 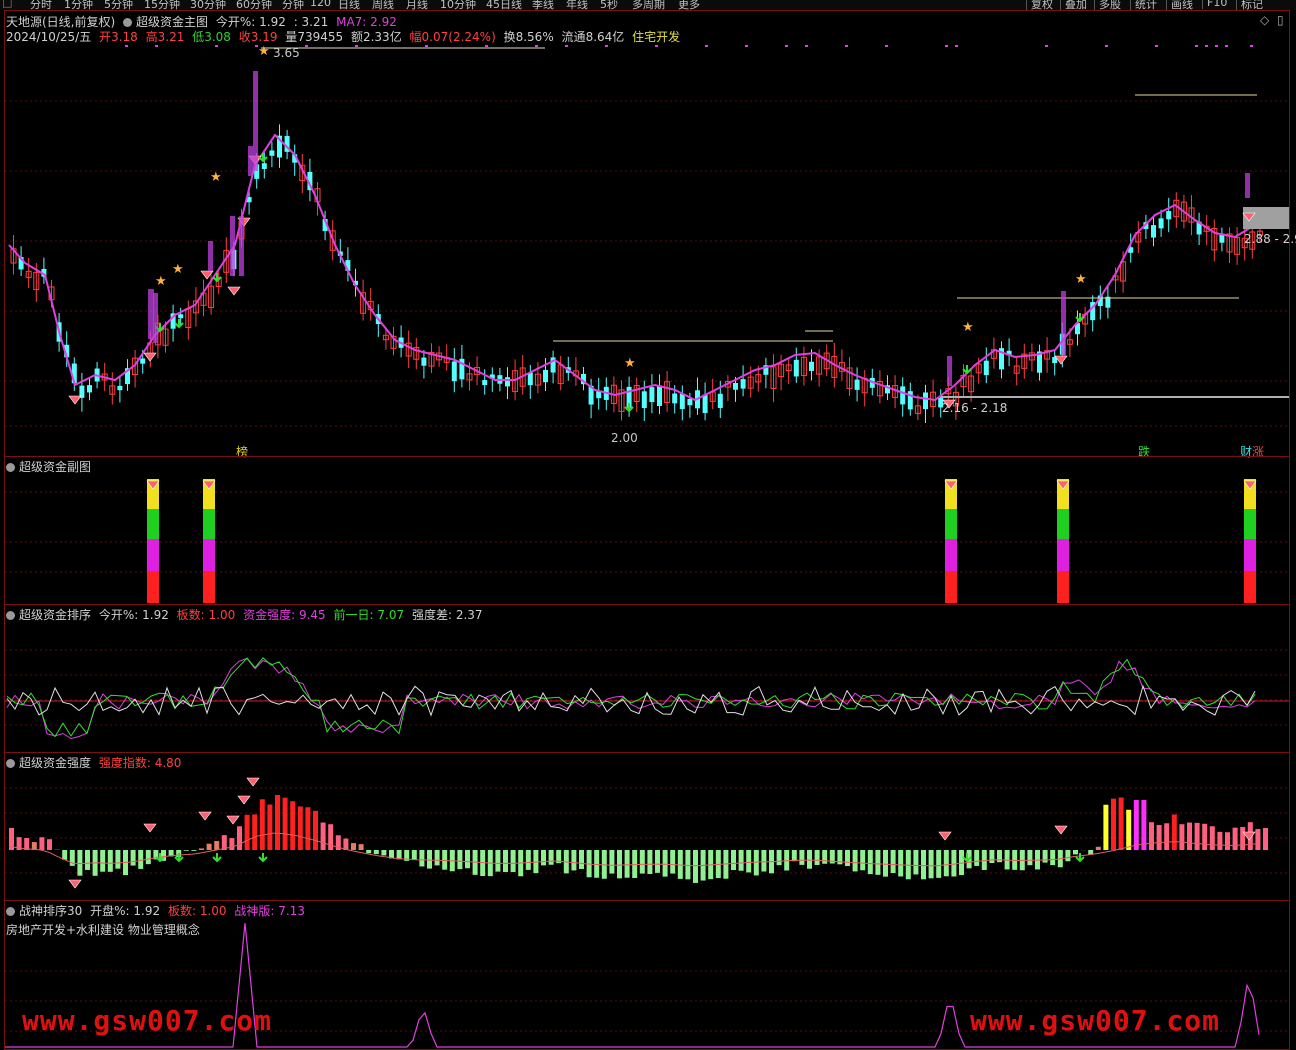 What do you see at coordinates (391, 615) in the screenshot?
I see `sub2-prev-value: 7.07` at bounding box center [391, 615].